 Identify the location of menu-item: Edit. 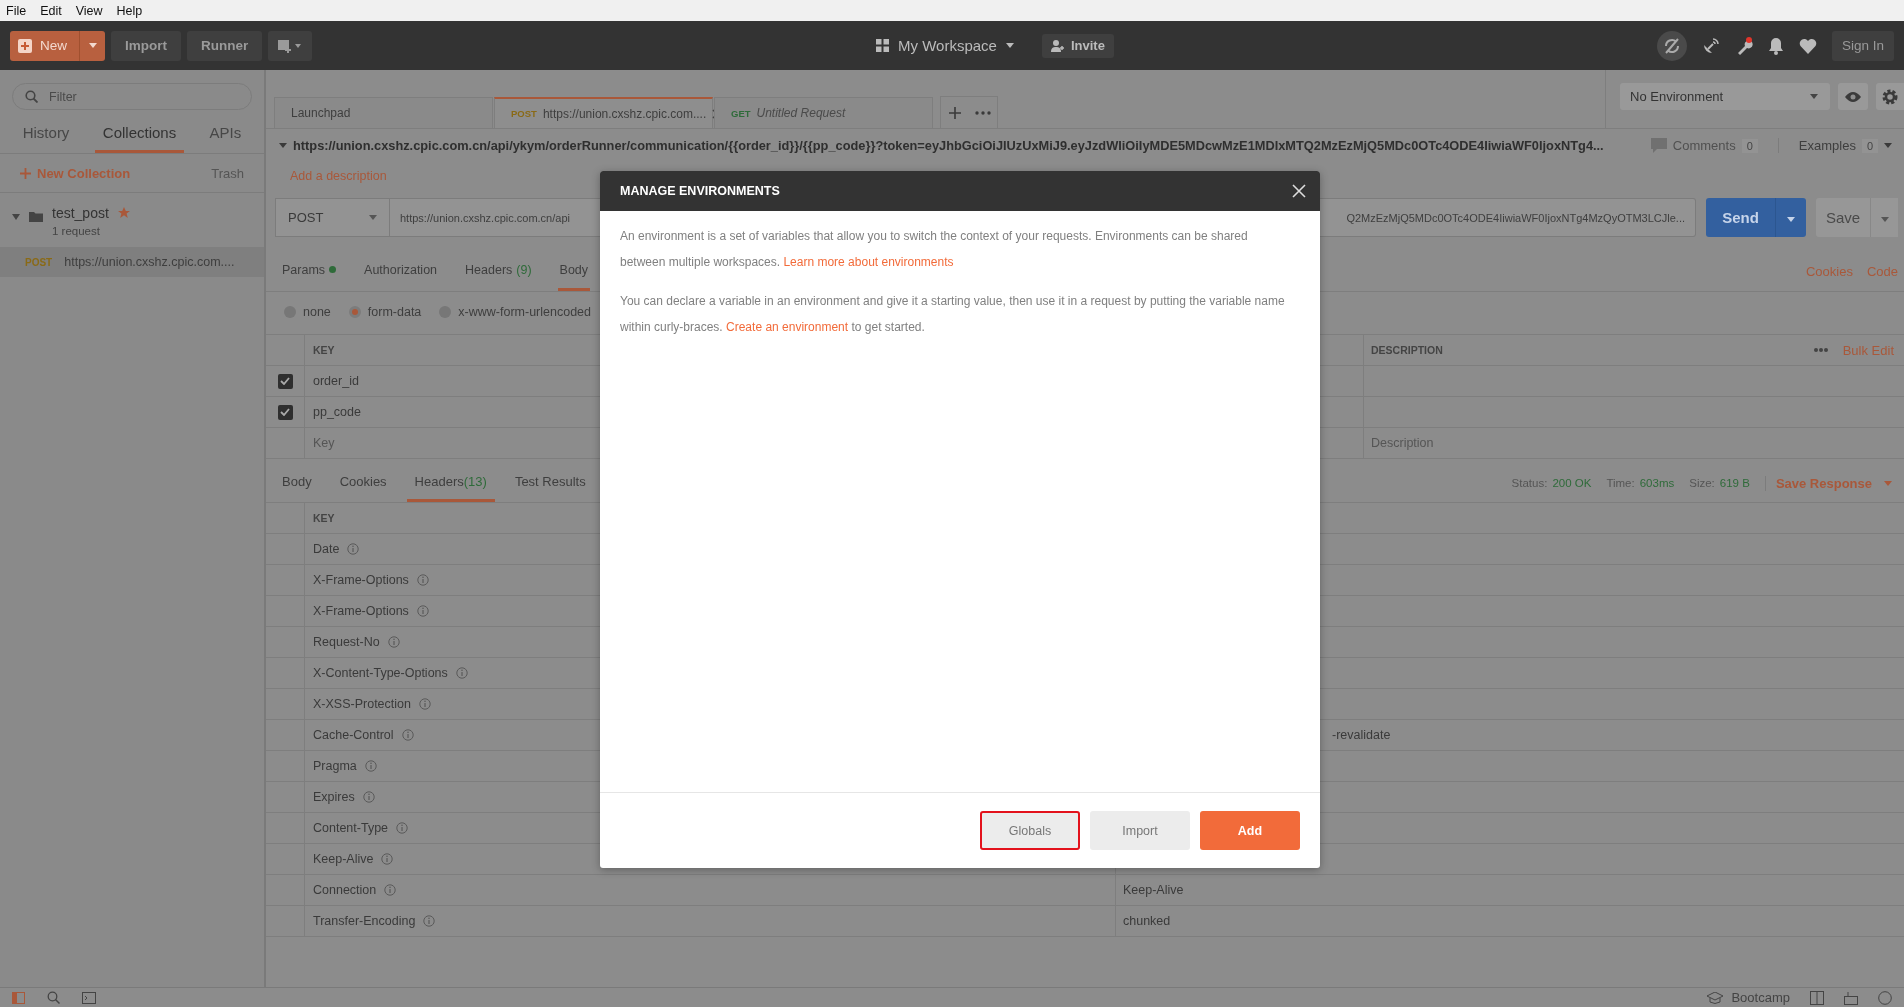
(51, 10).